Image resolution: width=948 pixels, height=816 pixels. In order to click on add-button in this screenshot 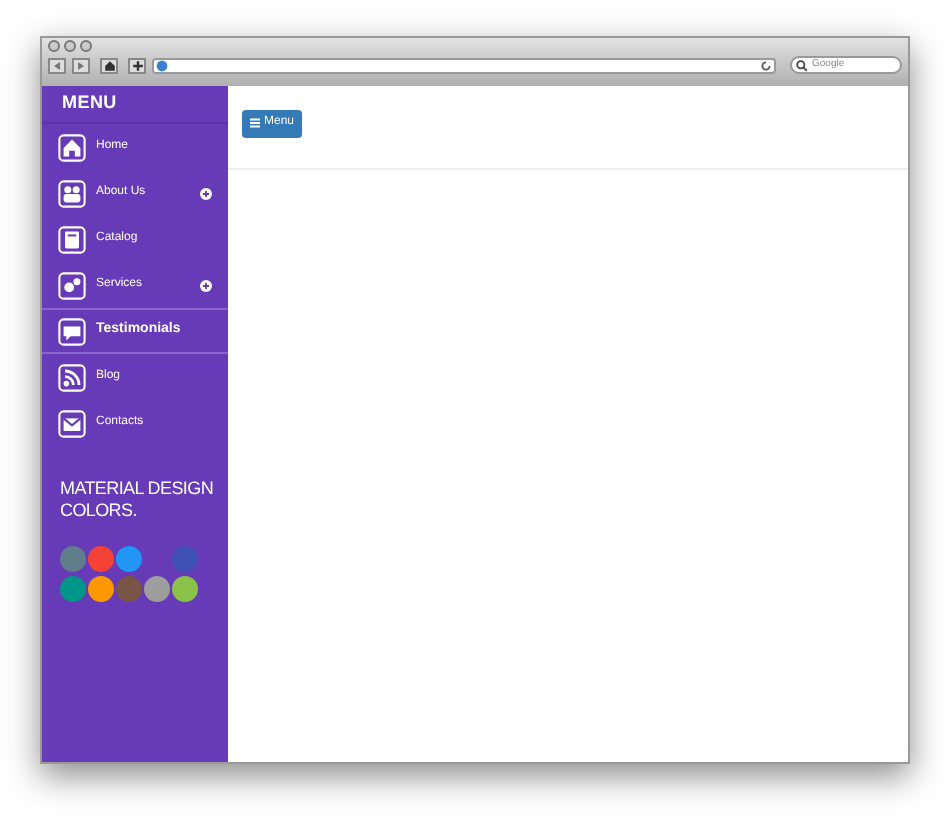, I will do `click(137, 65)`.